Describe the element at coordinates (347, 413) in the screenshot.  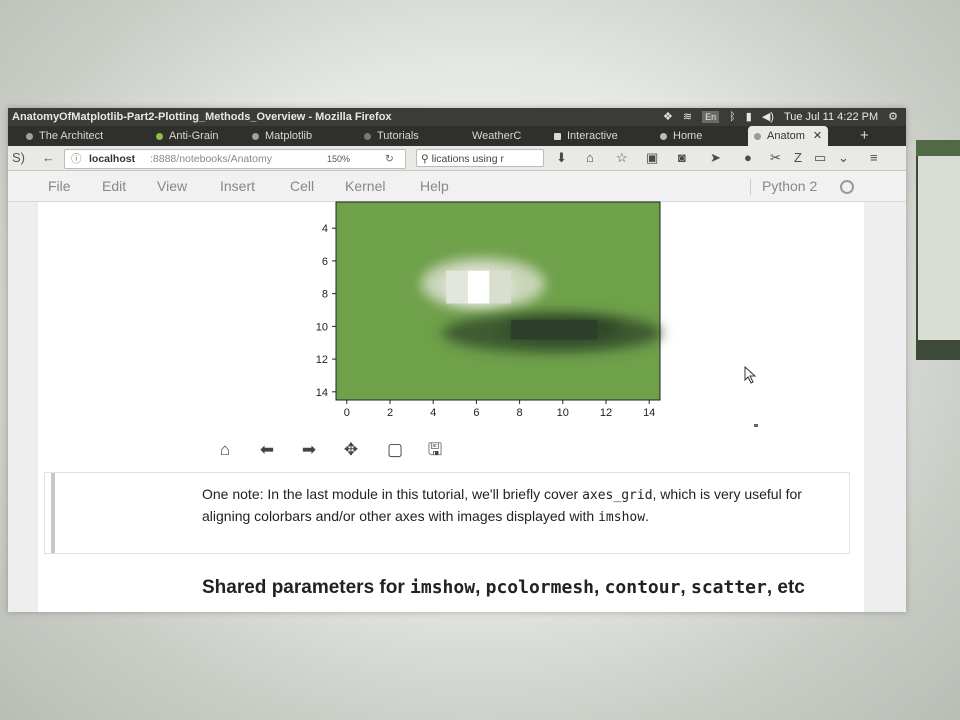
I see `x-tick-label: 0` at that location.